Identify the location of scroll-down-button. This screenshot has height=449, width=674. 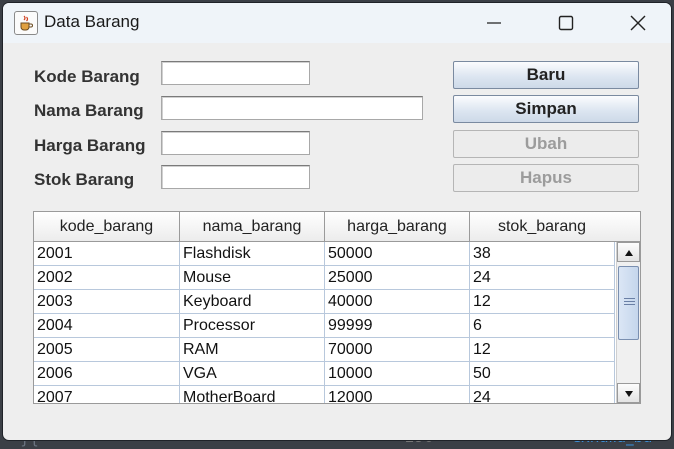
(628, 393).